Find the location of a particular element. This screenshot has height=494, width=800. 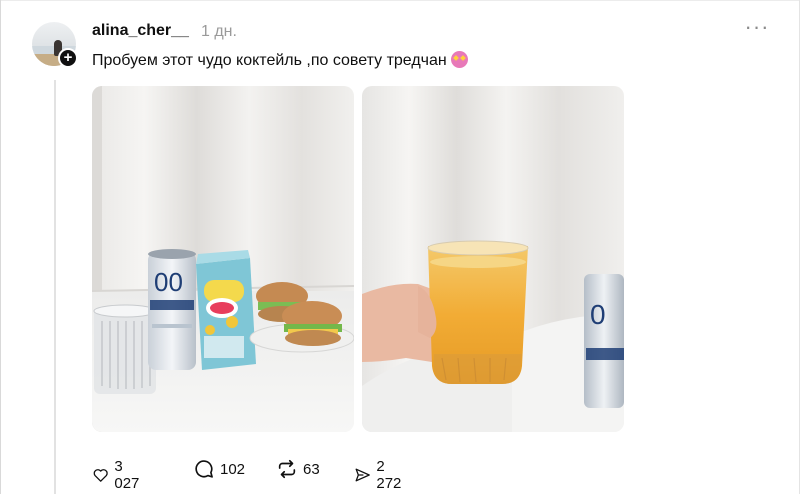

can-label-text-2: 0 is located at coordinates (598, 314).